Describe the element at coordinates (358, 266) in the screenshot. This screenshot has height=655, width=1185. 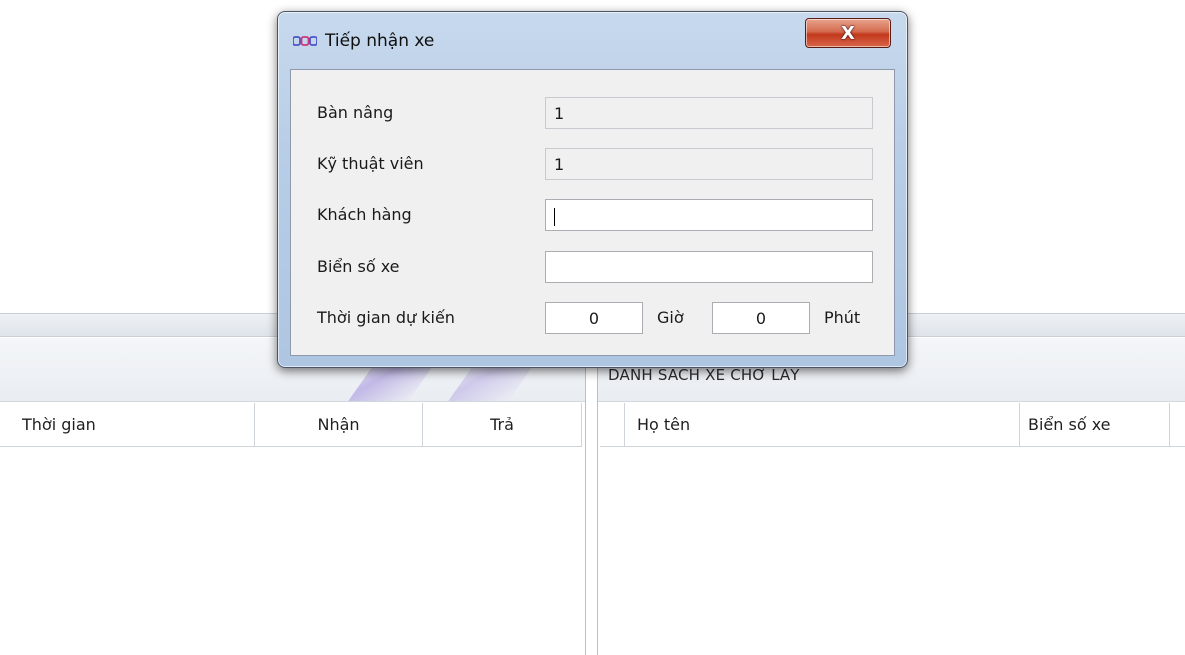
I see `bien-so-xe-label: Biển số xe` at that location.